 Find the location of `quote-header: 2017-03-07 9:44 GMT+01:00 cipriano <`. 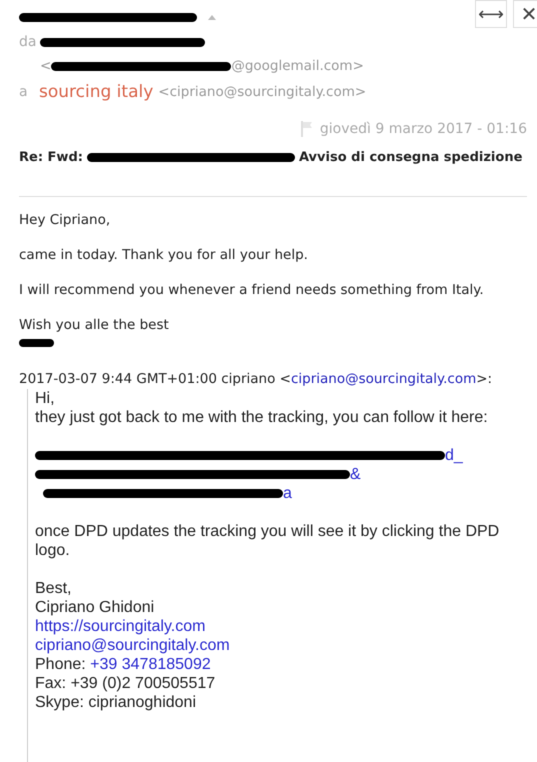

quote-header: 2017-03-07 9:44 GMT+01:00 cipriano < is located at coordinates (155, 379).